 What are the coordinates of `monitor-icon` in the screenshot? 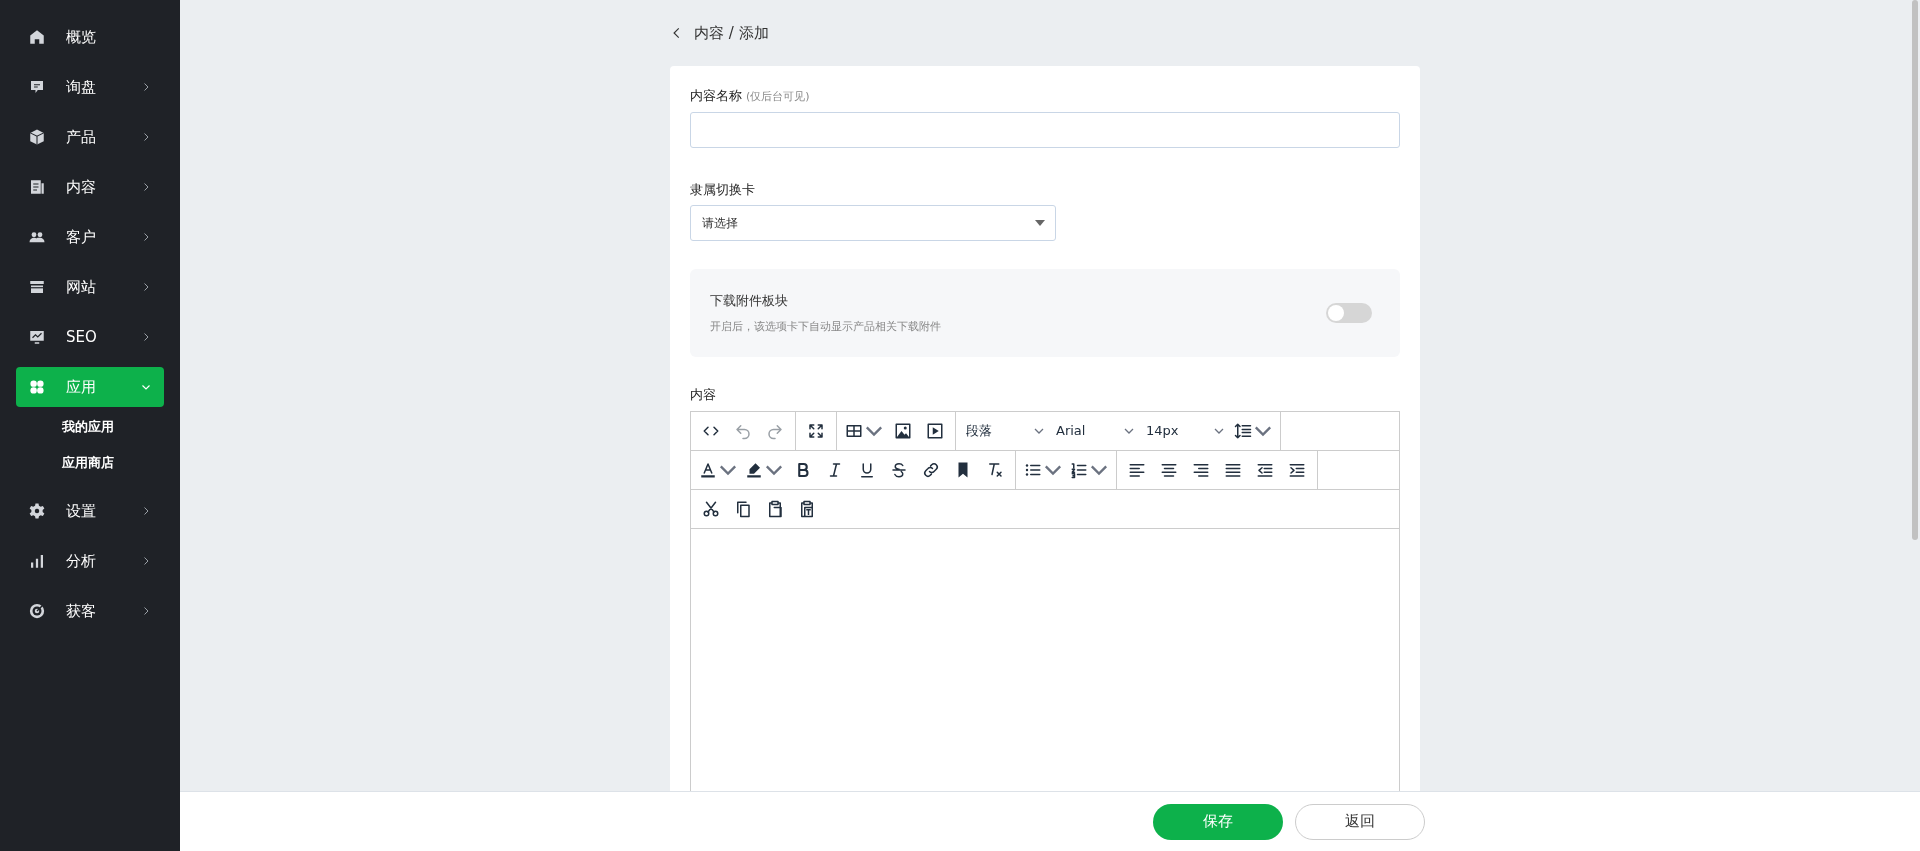 It's located at (37, 337).